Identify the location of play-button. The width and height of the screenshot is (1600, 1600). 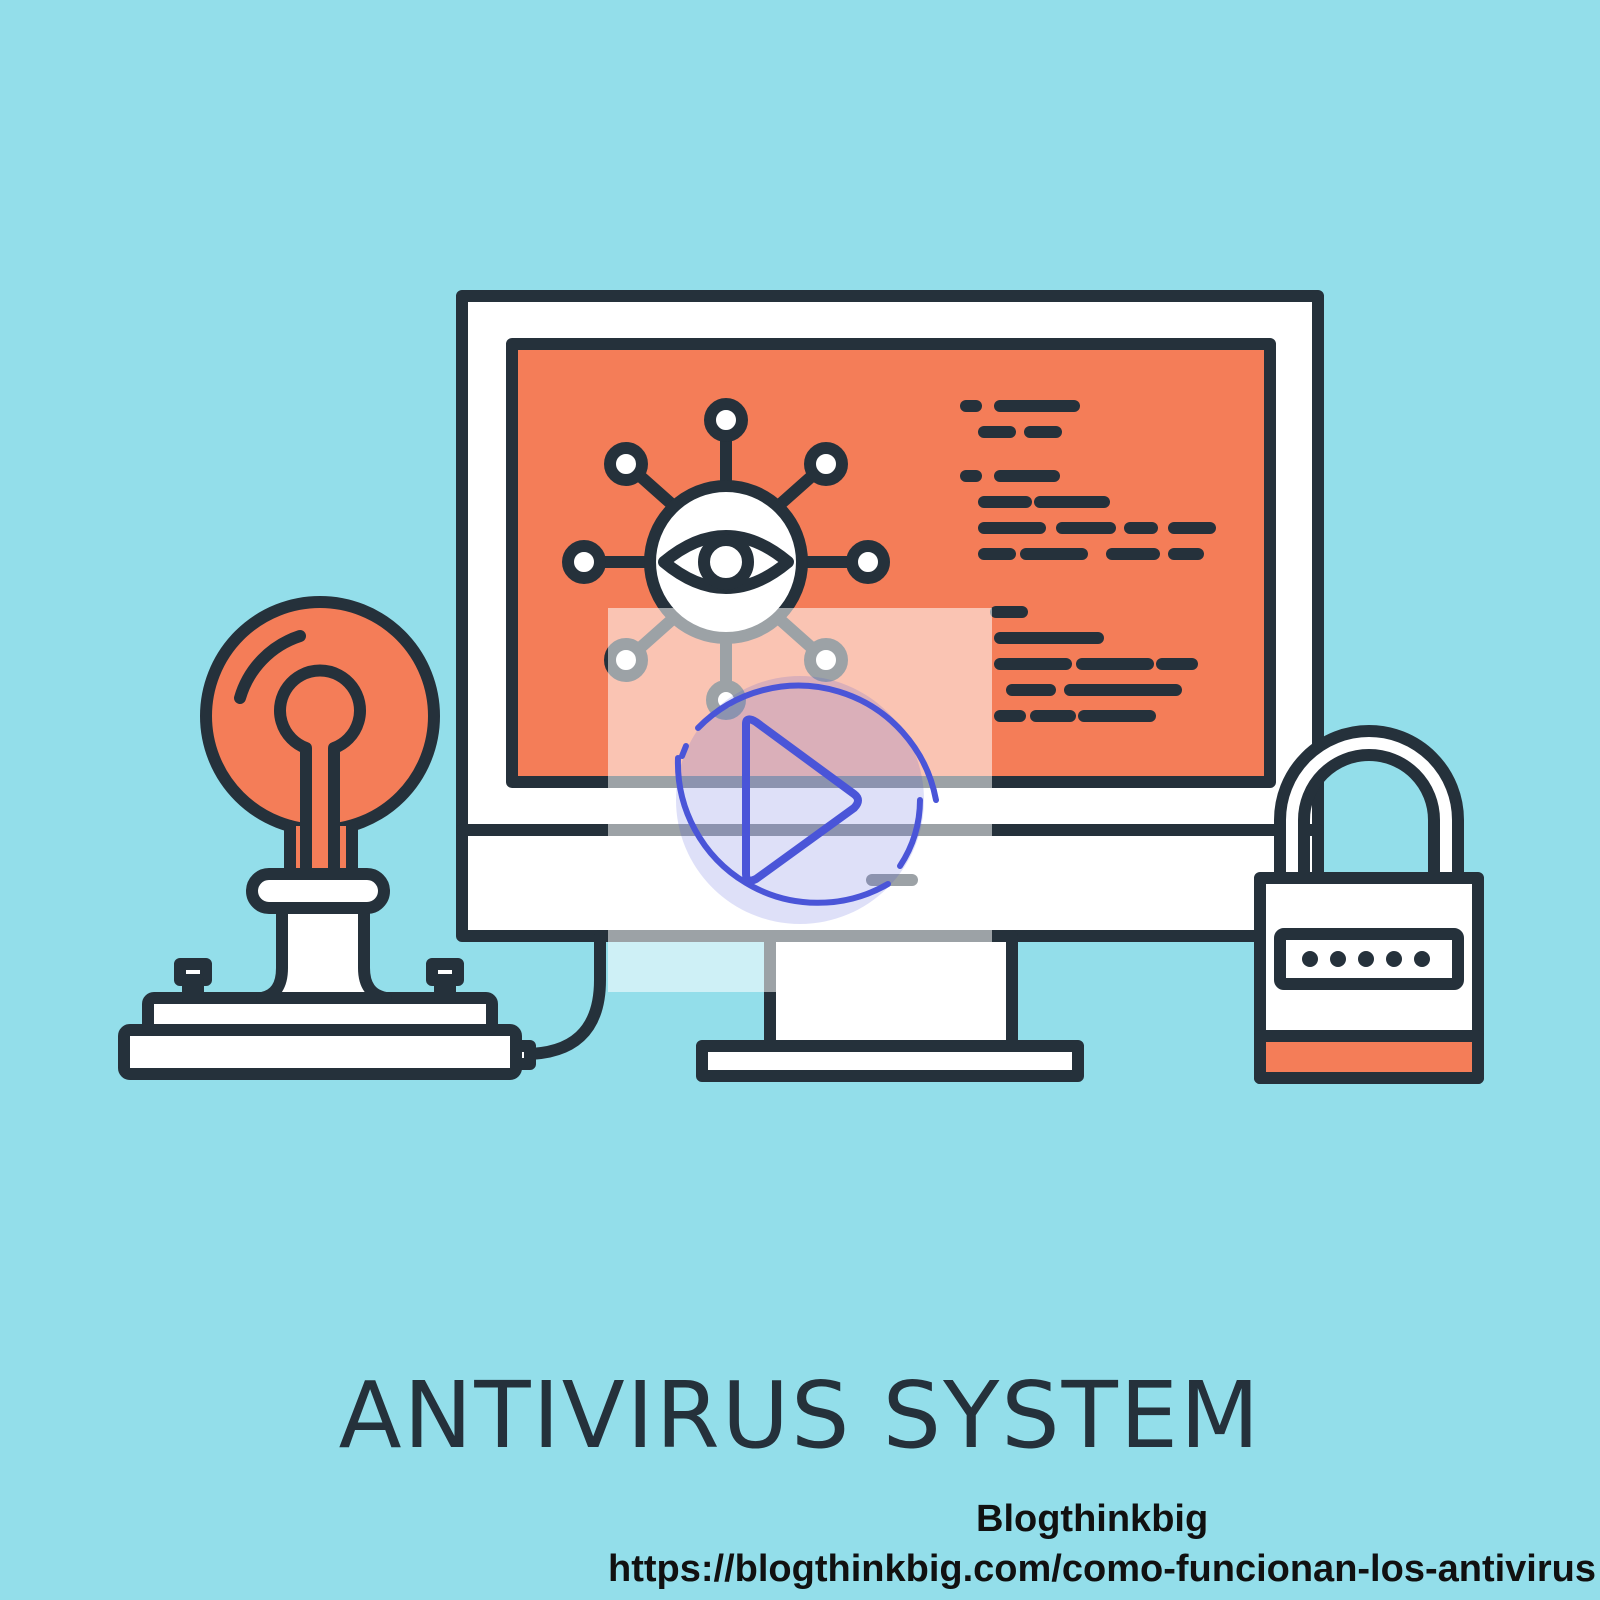
(800, 800).